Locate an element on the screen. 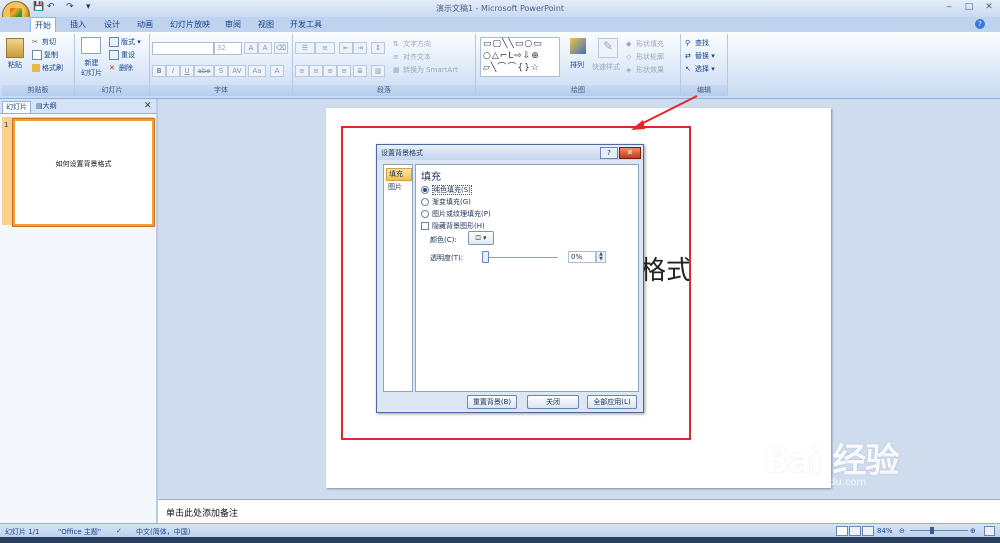 The image size is (1000, 543). picture-fill-radio is located at coordinates (425, 214).